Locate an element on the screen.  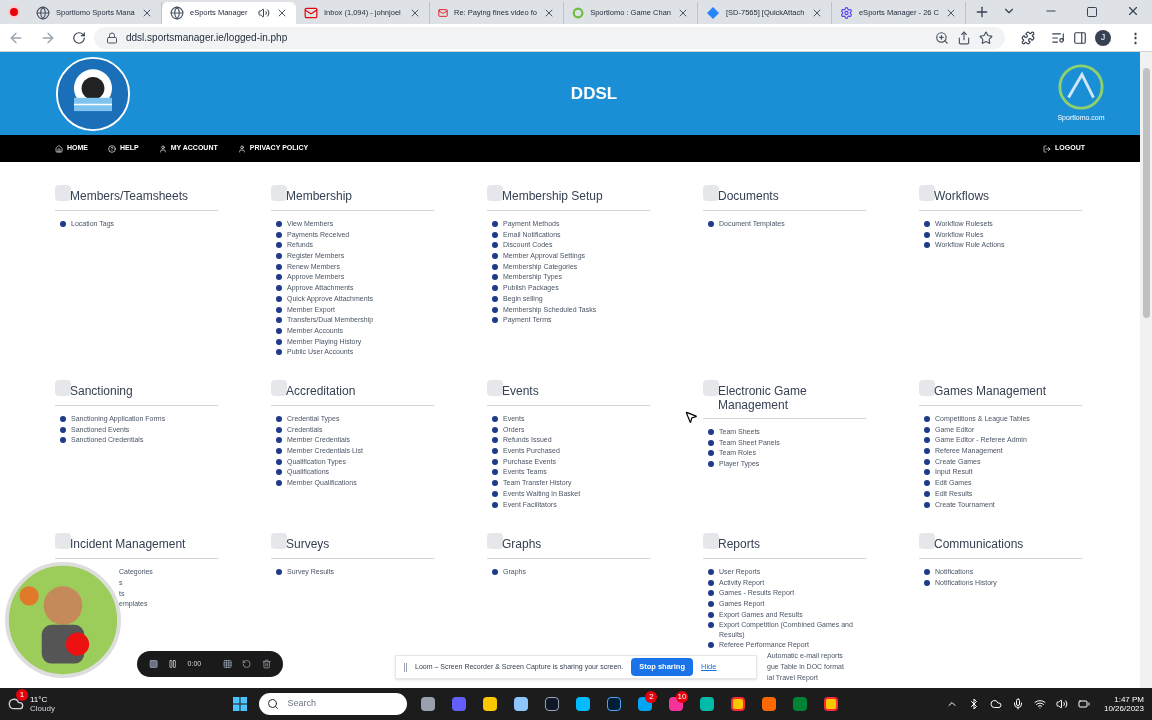
new-tab-icon is located at coordinates (982, 12).